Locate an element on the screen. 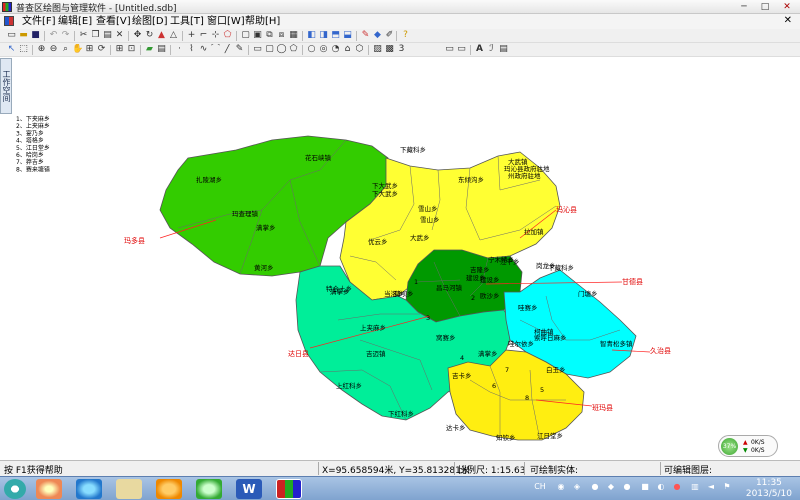 The height and width of the screenshot is (500, 800). player-icon is located at coordinates (169, 489).